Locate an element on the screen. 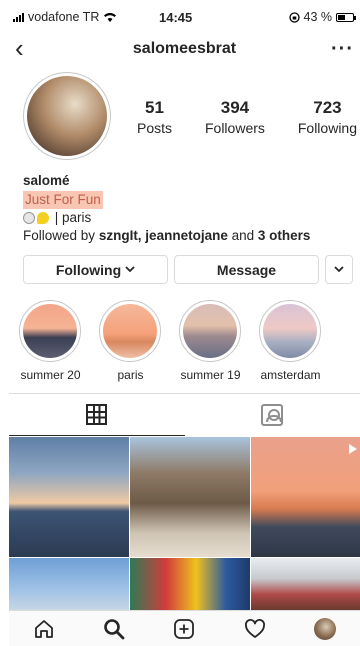 This screenshot has height=646, width=360. avatar is located at coordinates (324, 628).